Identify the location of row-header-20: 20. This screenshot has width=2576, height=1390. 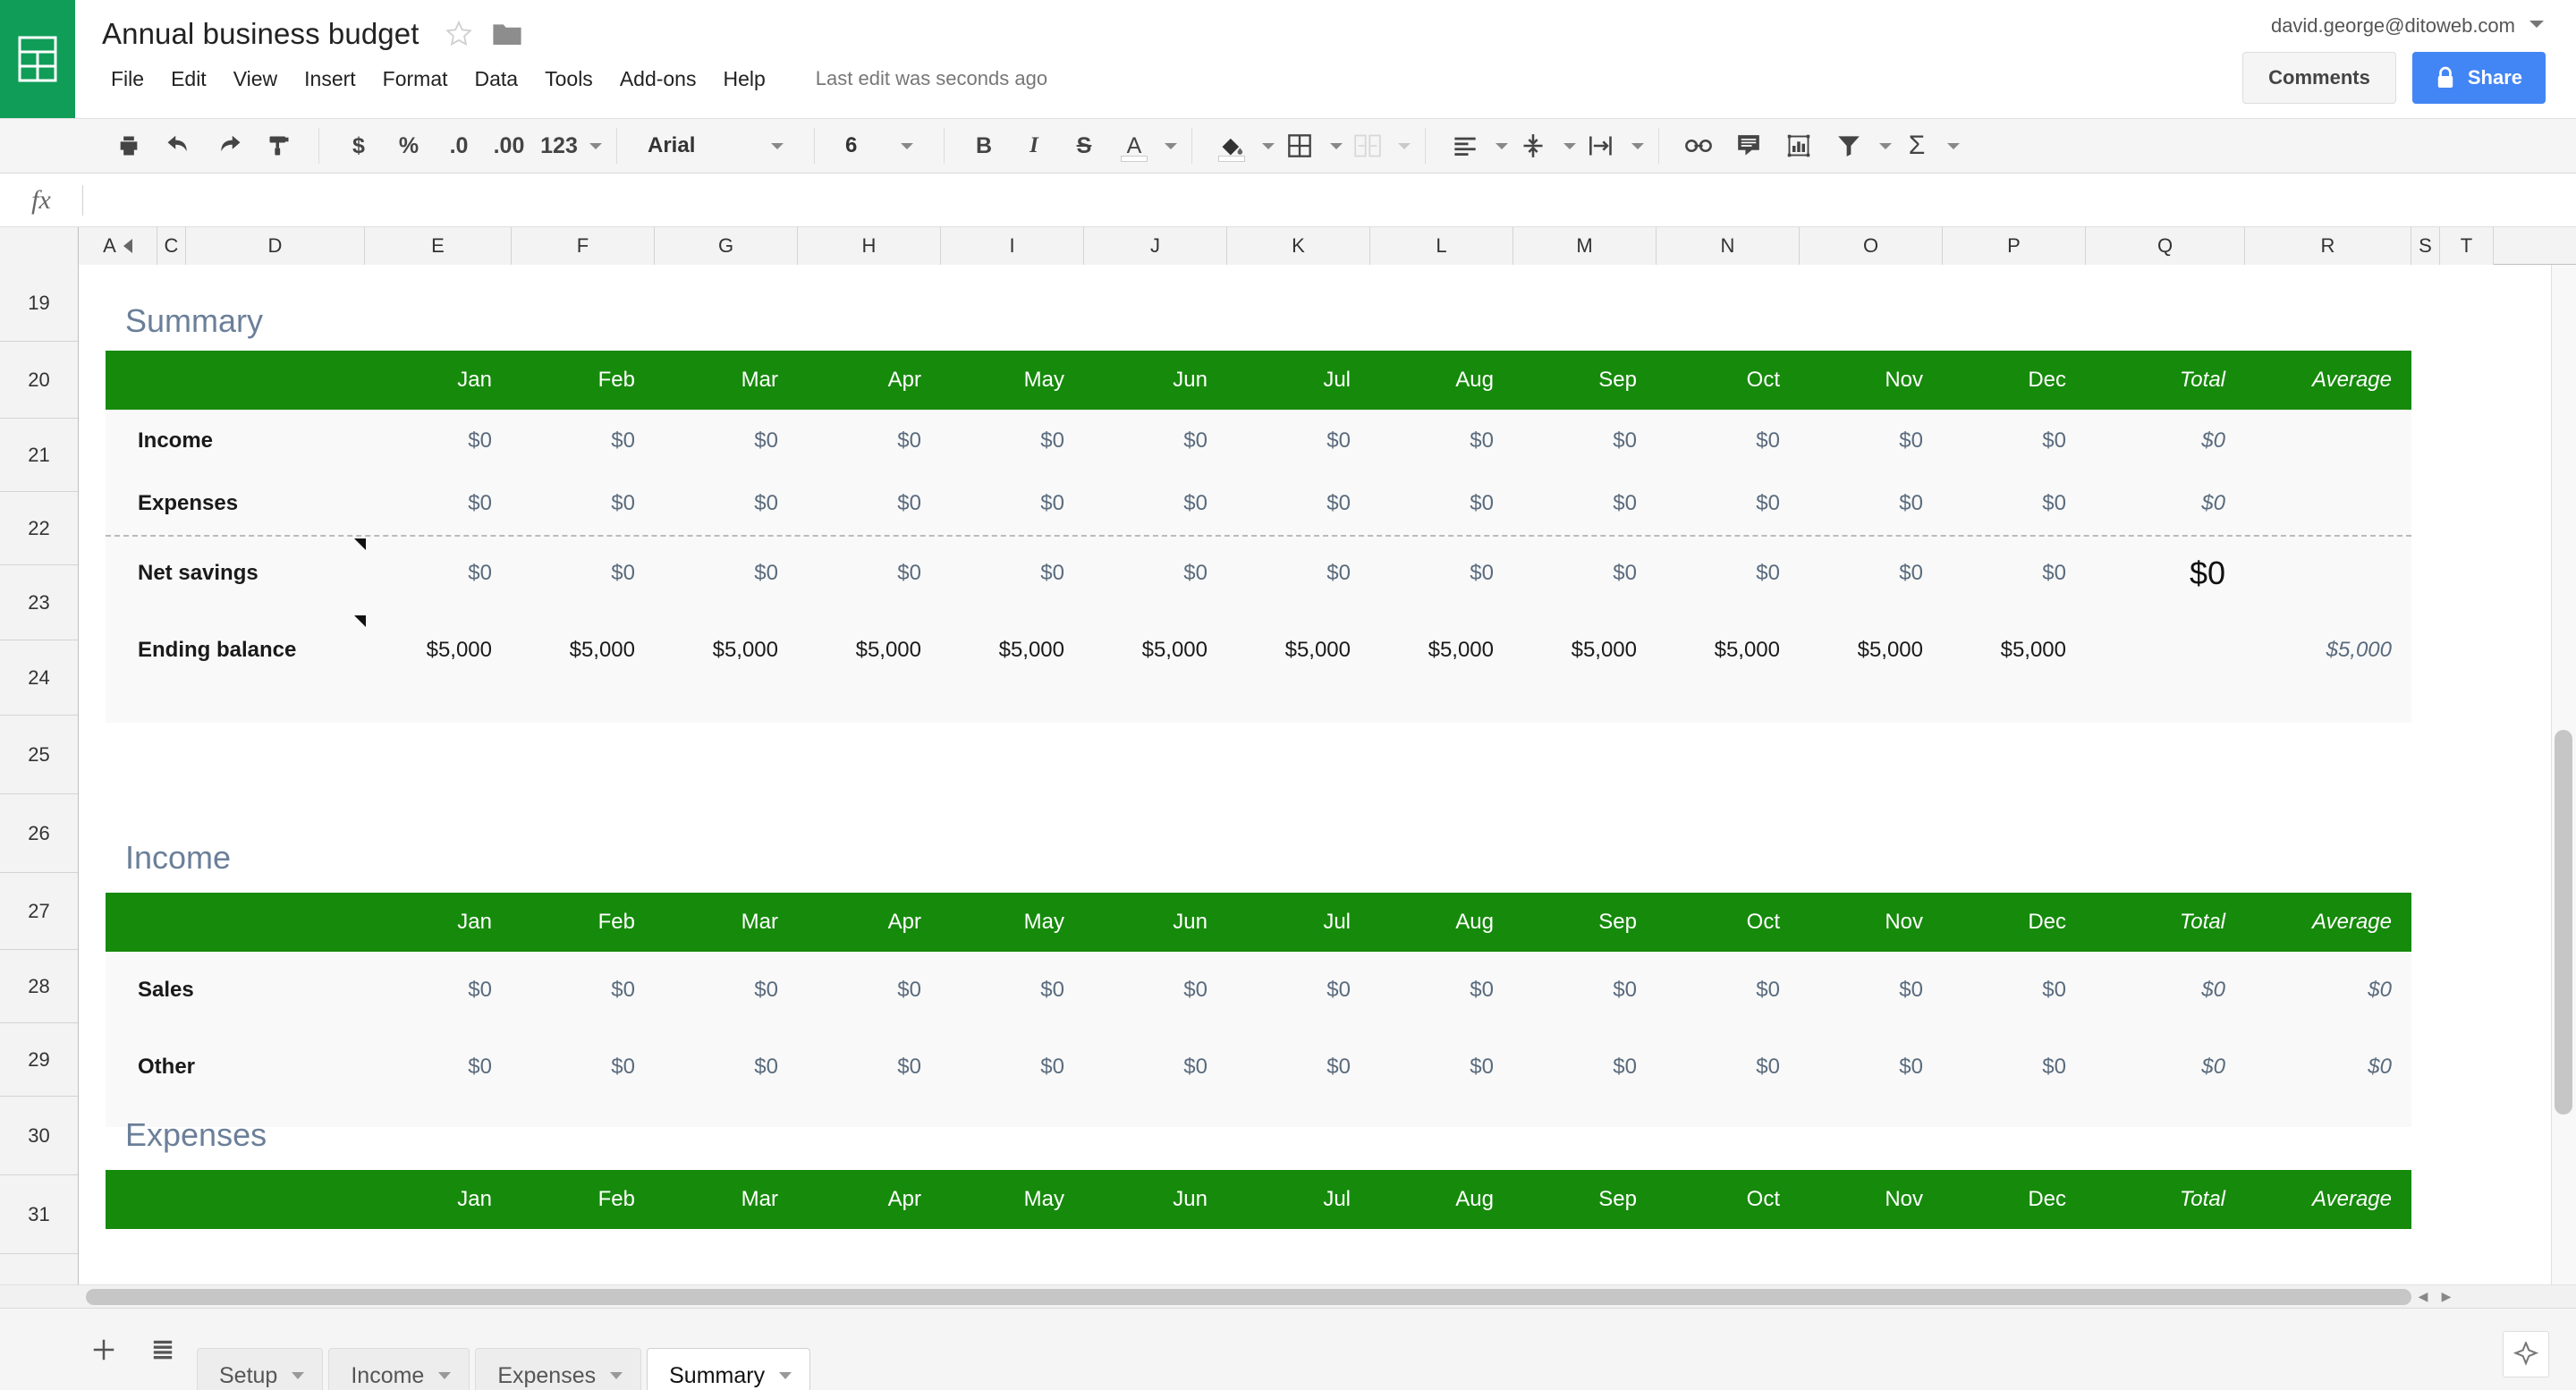
(39, 380).